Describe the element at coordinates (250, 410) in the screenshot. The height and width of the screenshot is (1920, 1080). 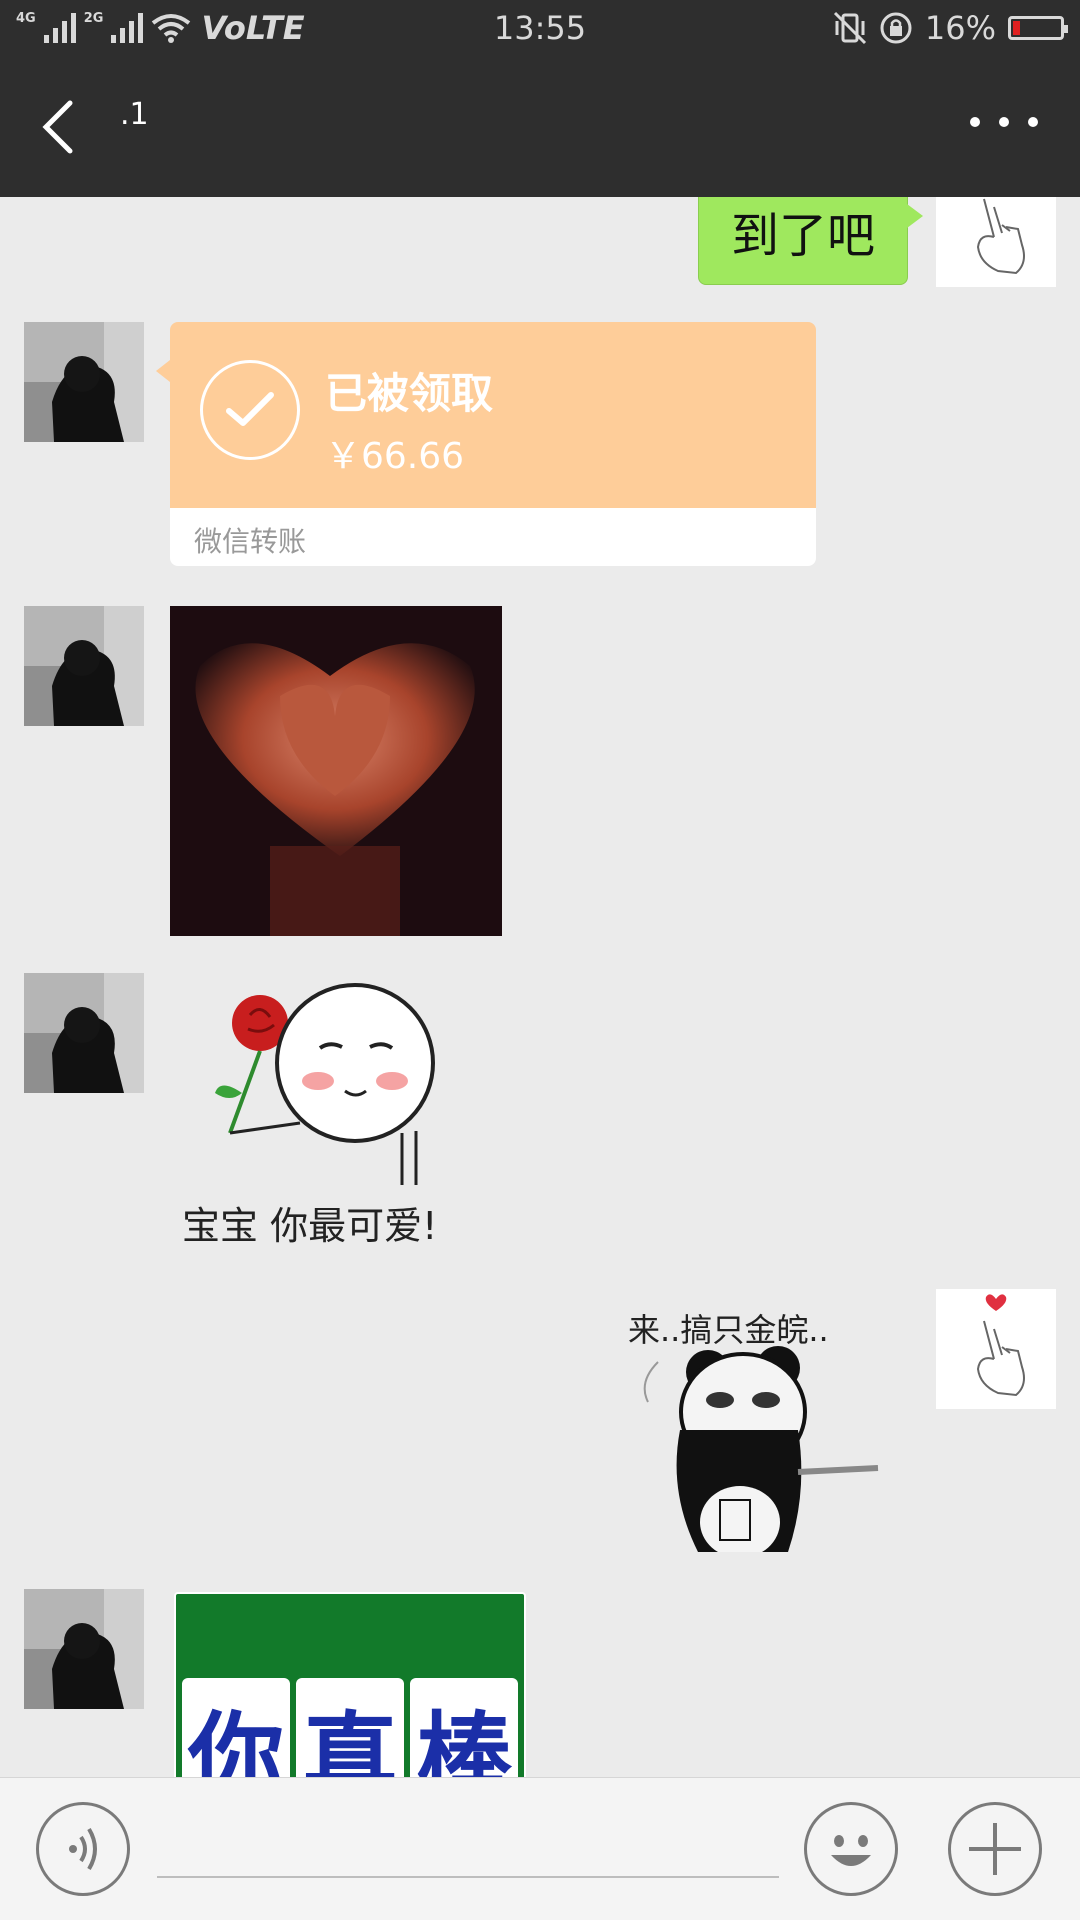
I see `check-circle-icon` at that location.